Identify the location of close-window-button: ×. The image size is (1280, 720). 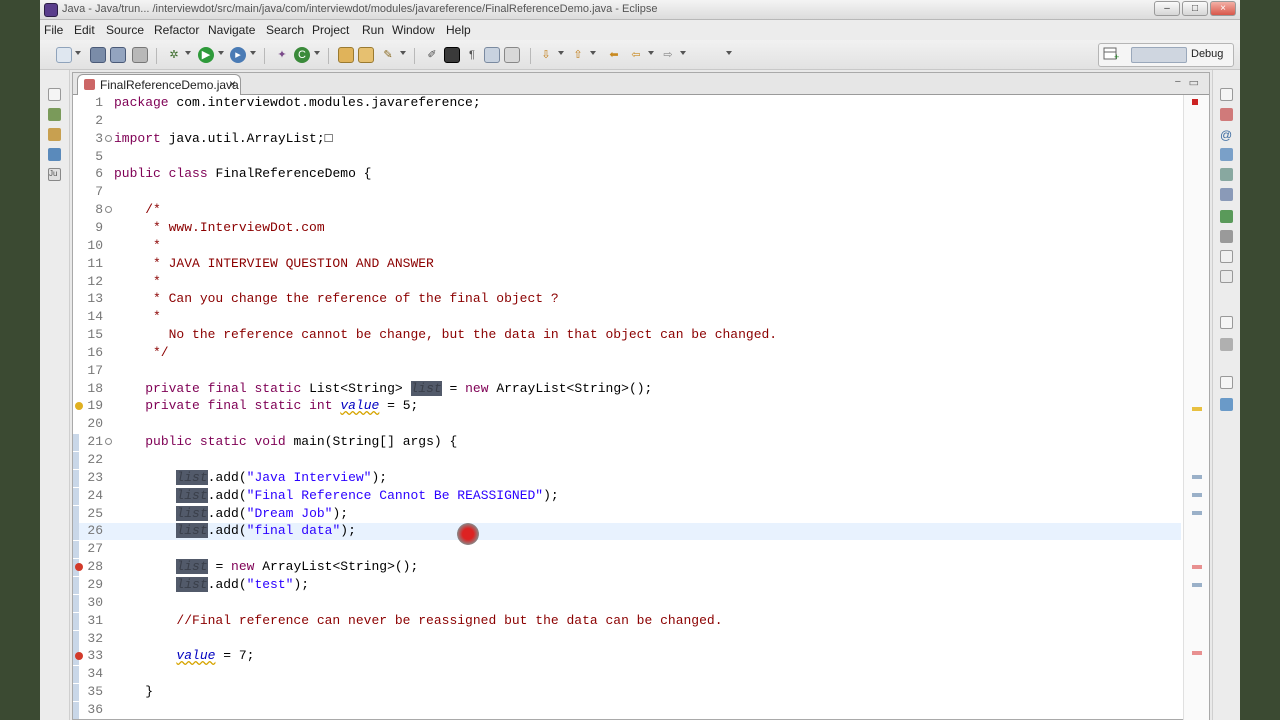
(1223, 8).